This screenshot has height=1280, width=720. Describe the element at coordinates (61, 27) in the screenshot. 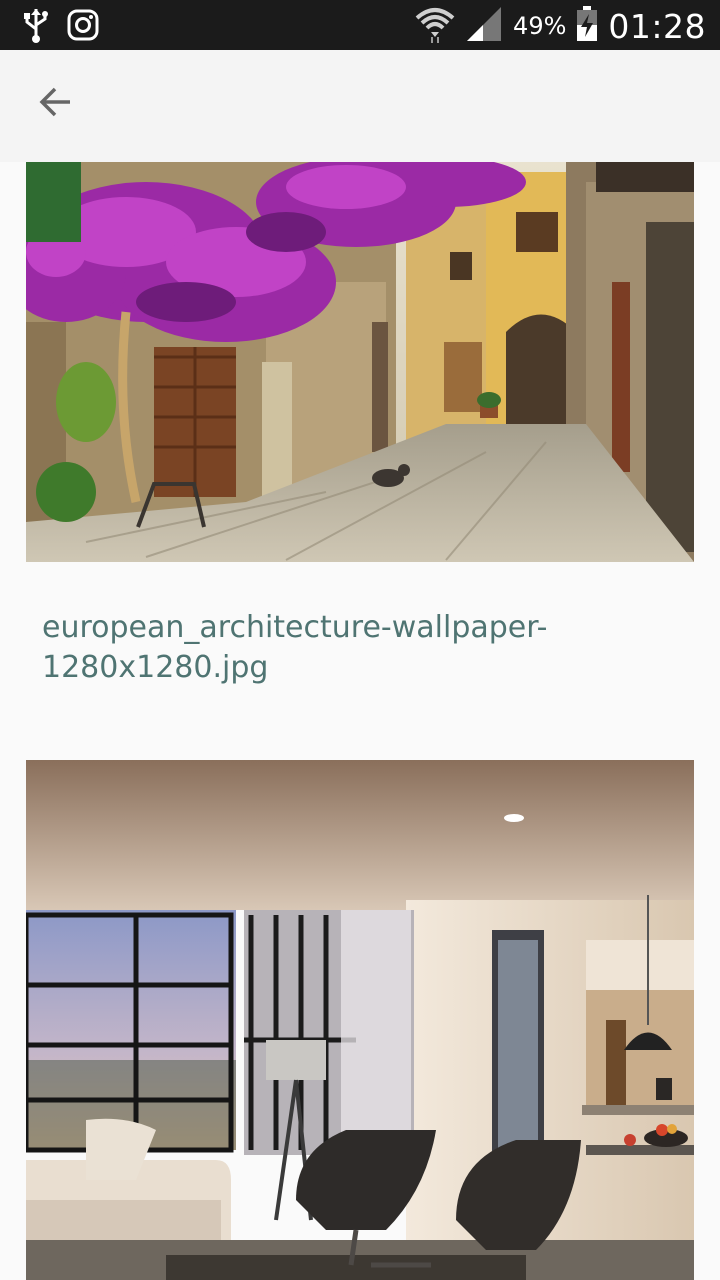

I see `status-left-icons` at that location.